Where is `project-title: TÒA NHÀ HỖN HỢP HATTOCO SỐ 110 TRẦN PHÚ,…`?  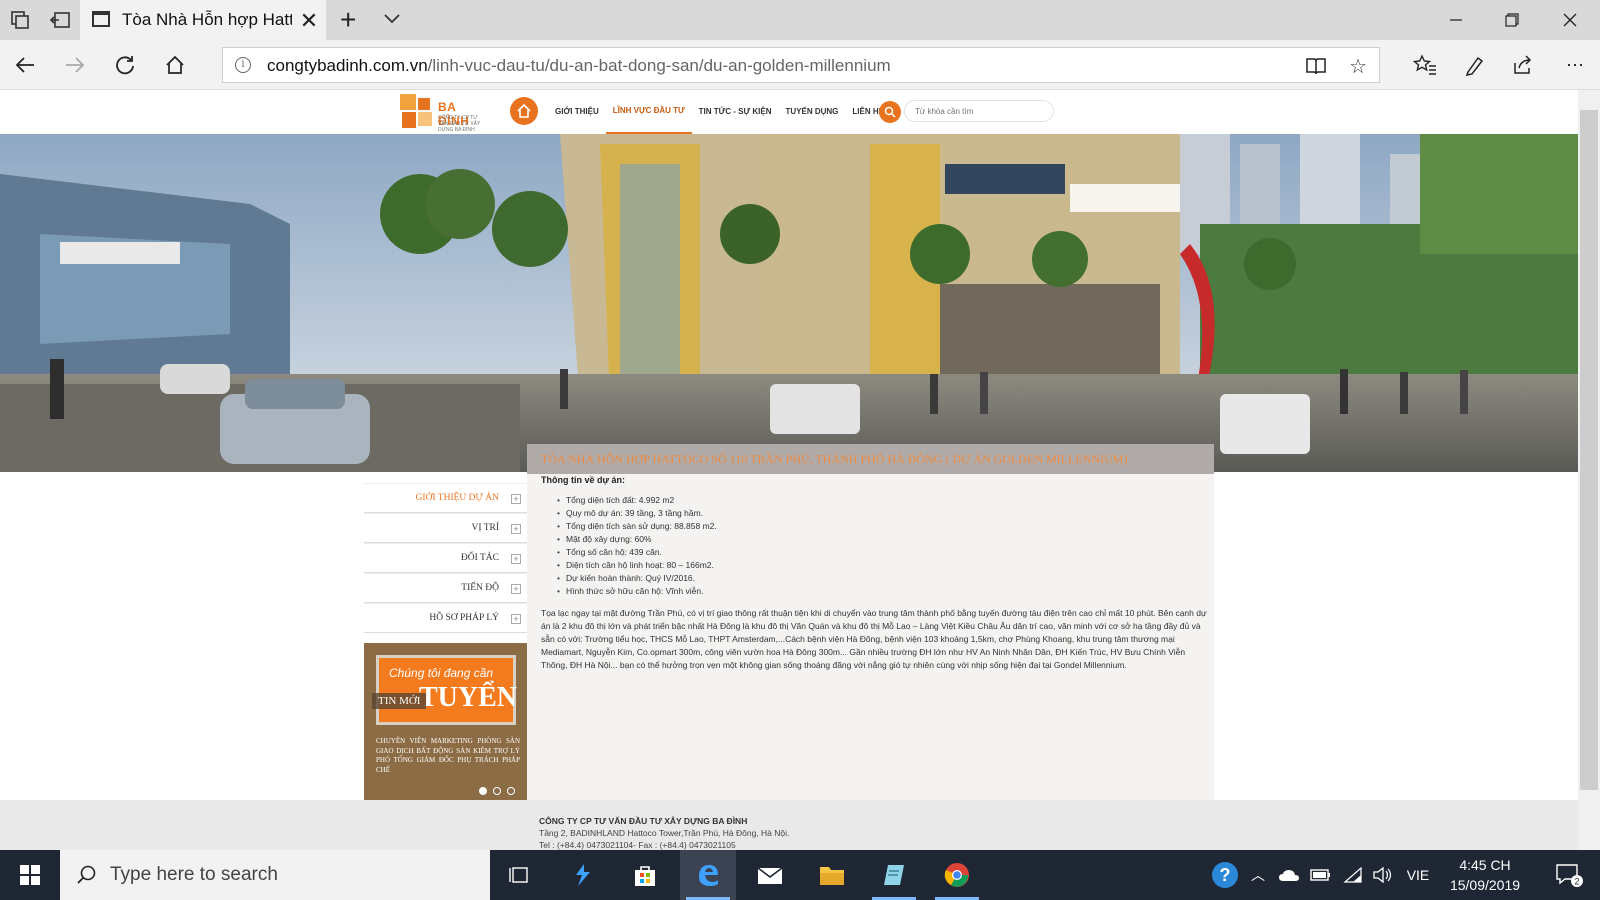
project-title: TÒA NHÀ HỖN HỢP HATTOCO SỐ 110 TRẦN PHÚ,… is located at coordinates (870, 459).